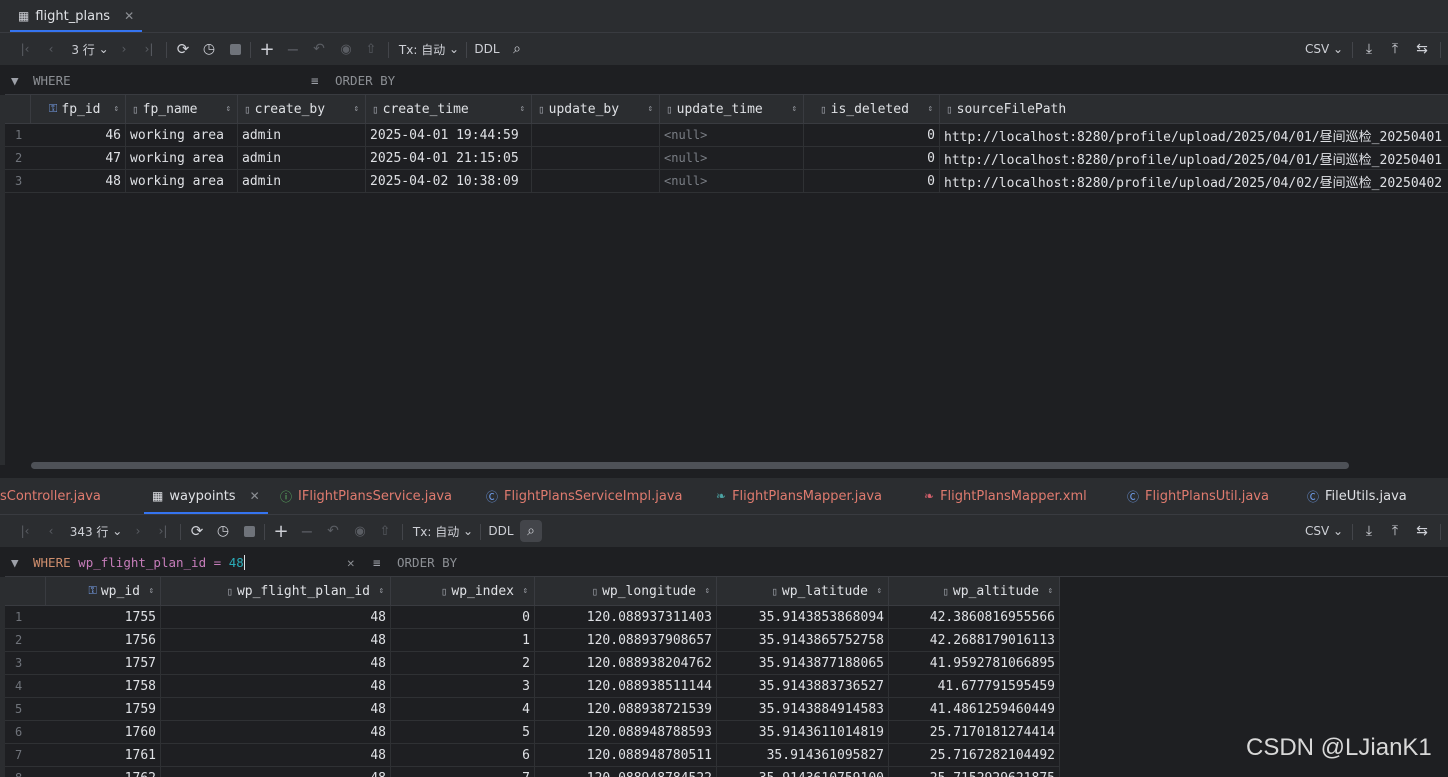  Describe the element at coordinates (103, 772) in the screenshot. I see `cell-wp-id: 1762` at that location.